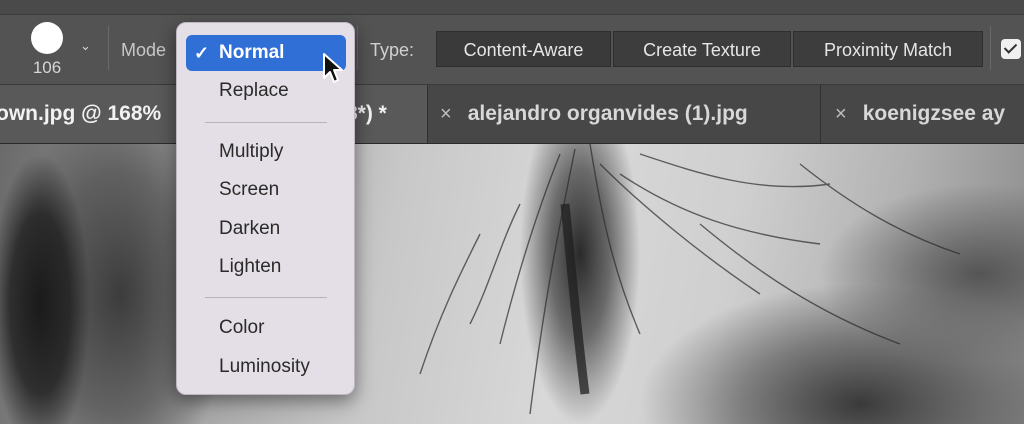 This screenshot has width=1024, height=424. Describe the element at coordinates (523, 49) in the screenshot. I see `type-content-aware-button: Content-Aware` at that location.